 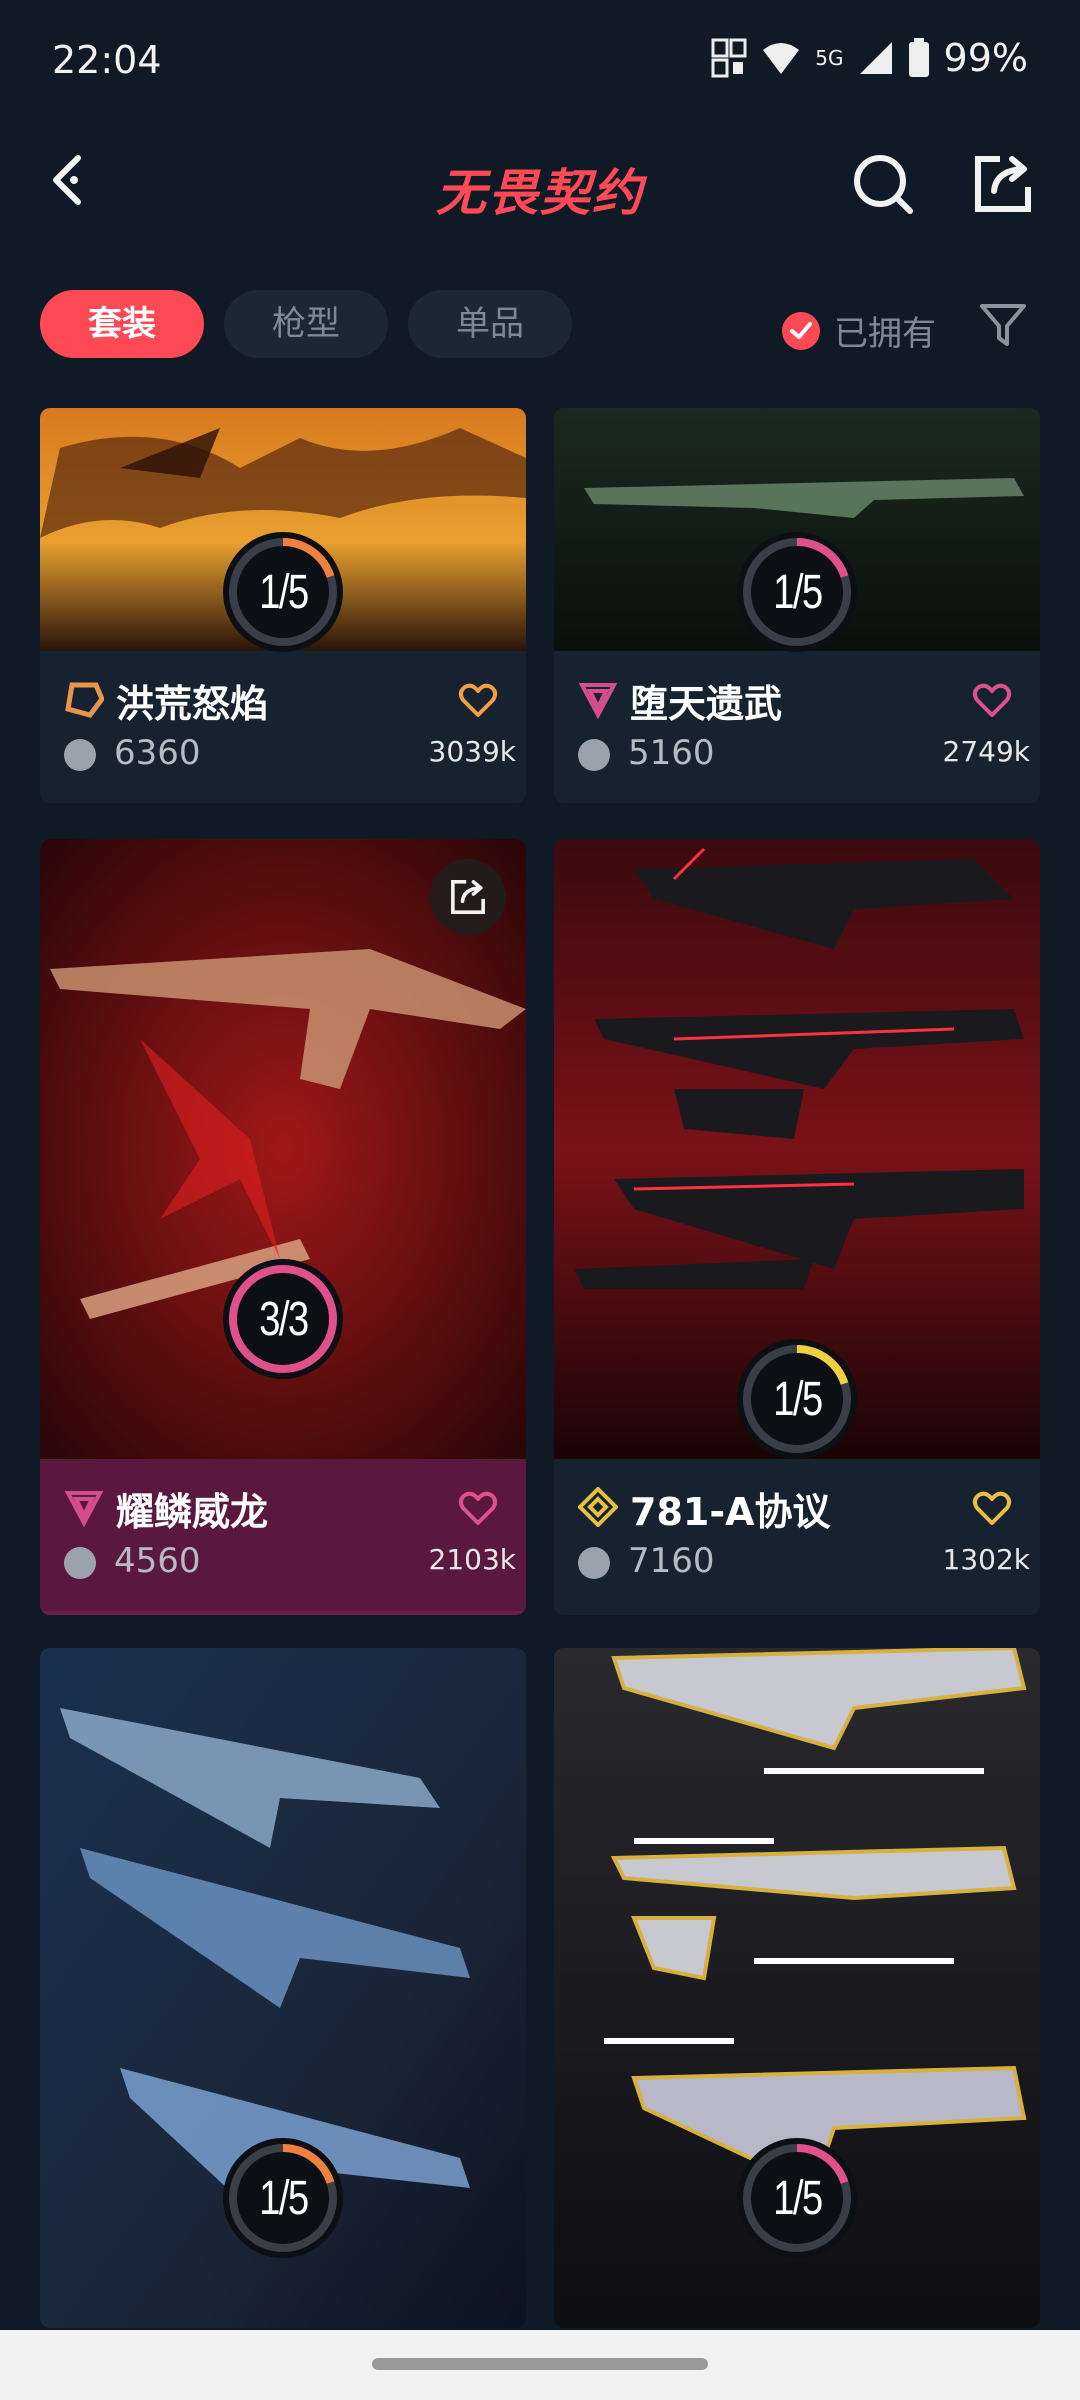 I want to click on search-icon, so click(x=883, y=184).